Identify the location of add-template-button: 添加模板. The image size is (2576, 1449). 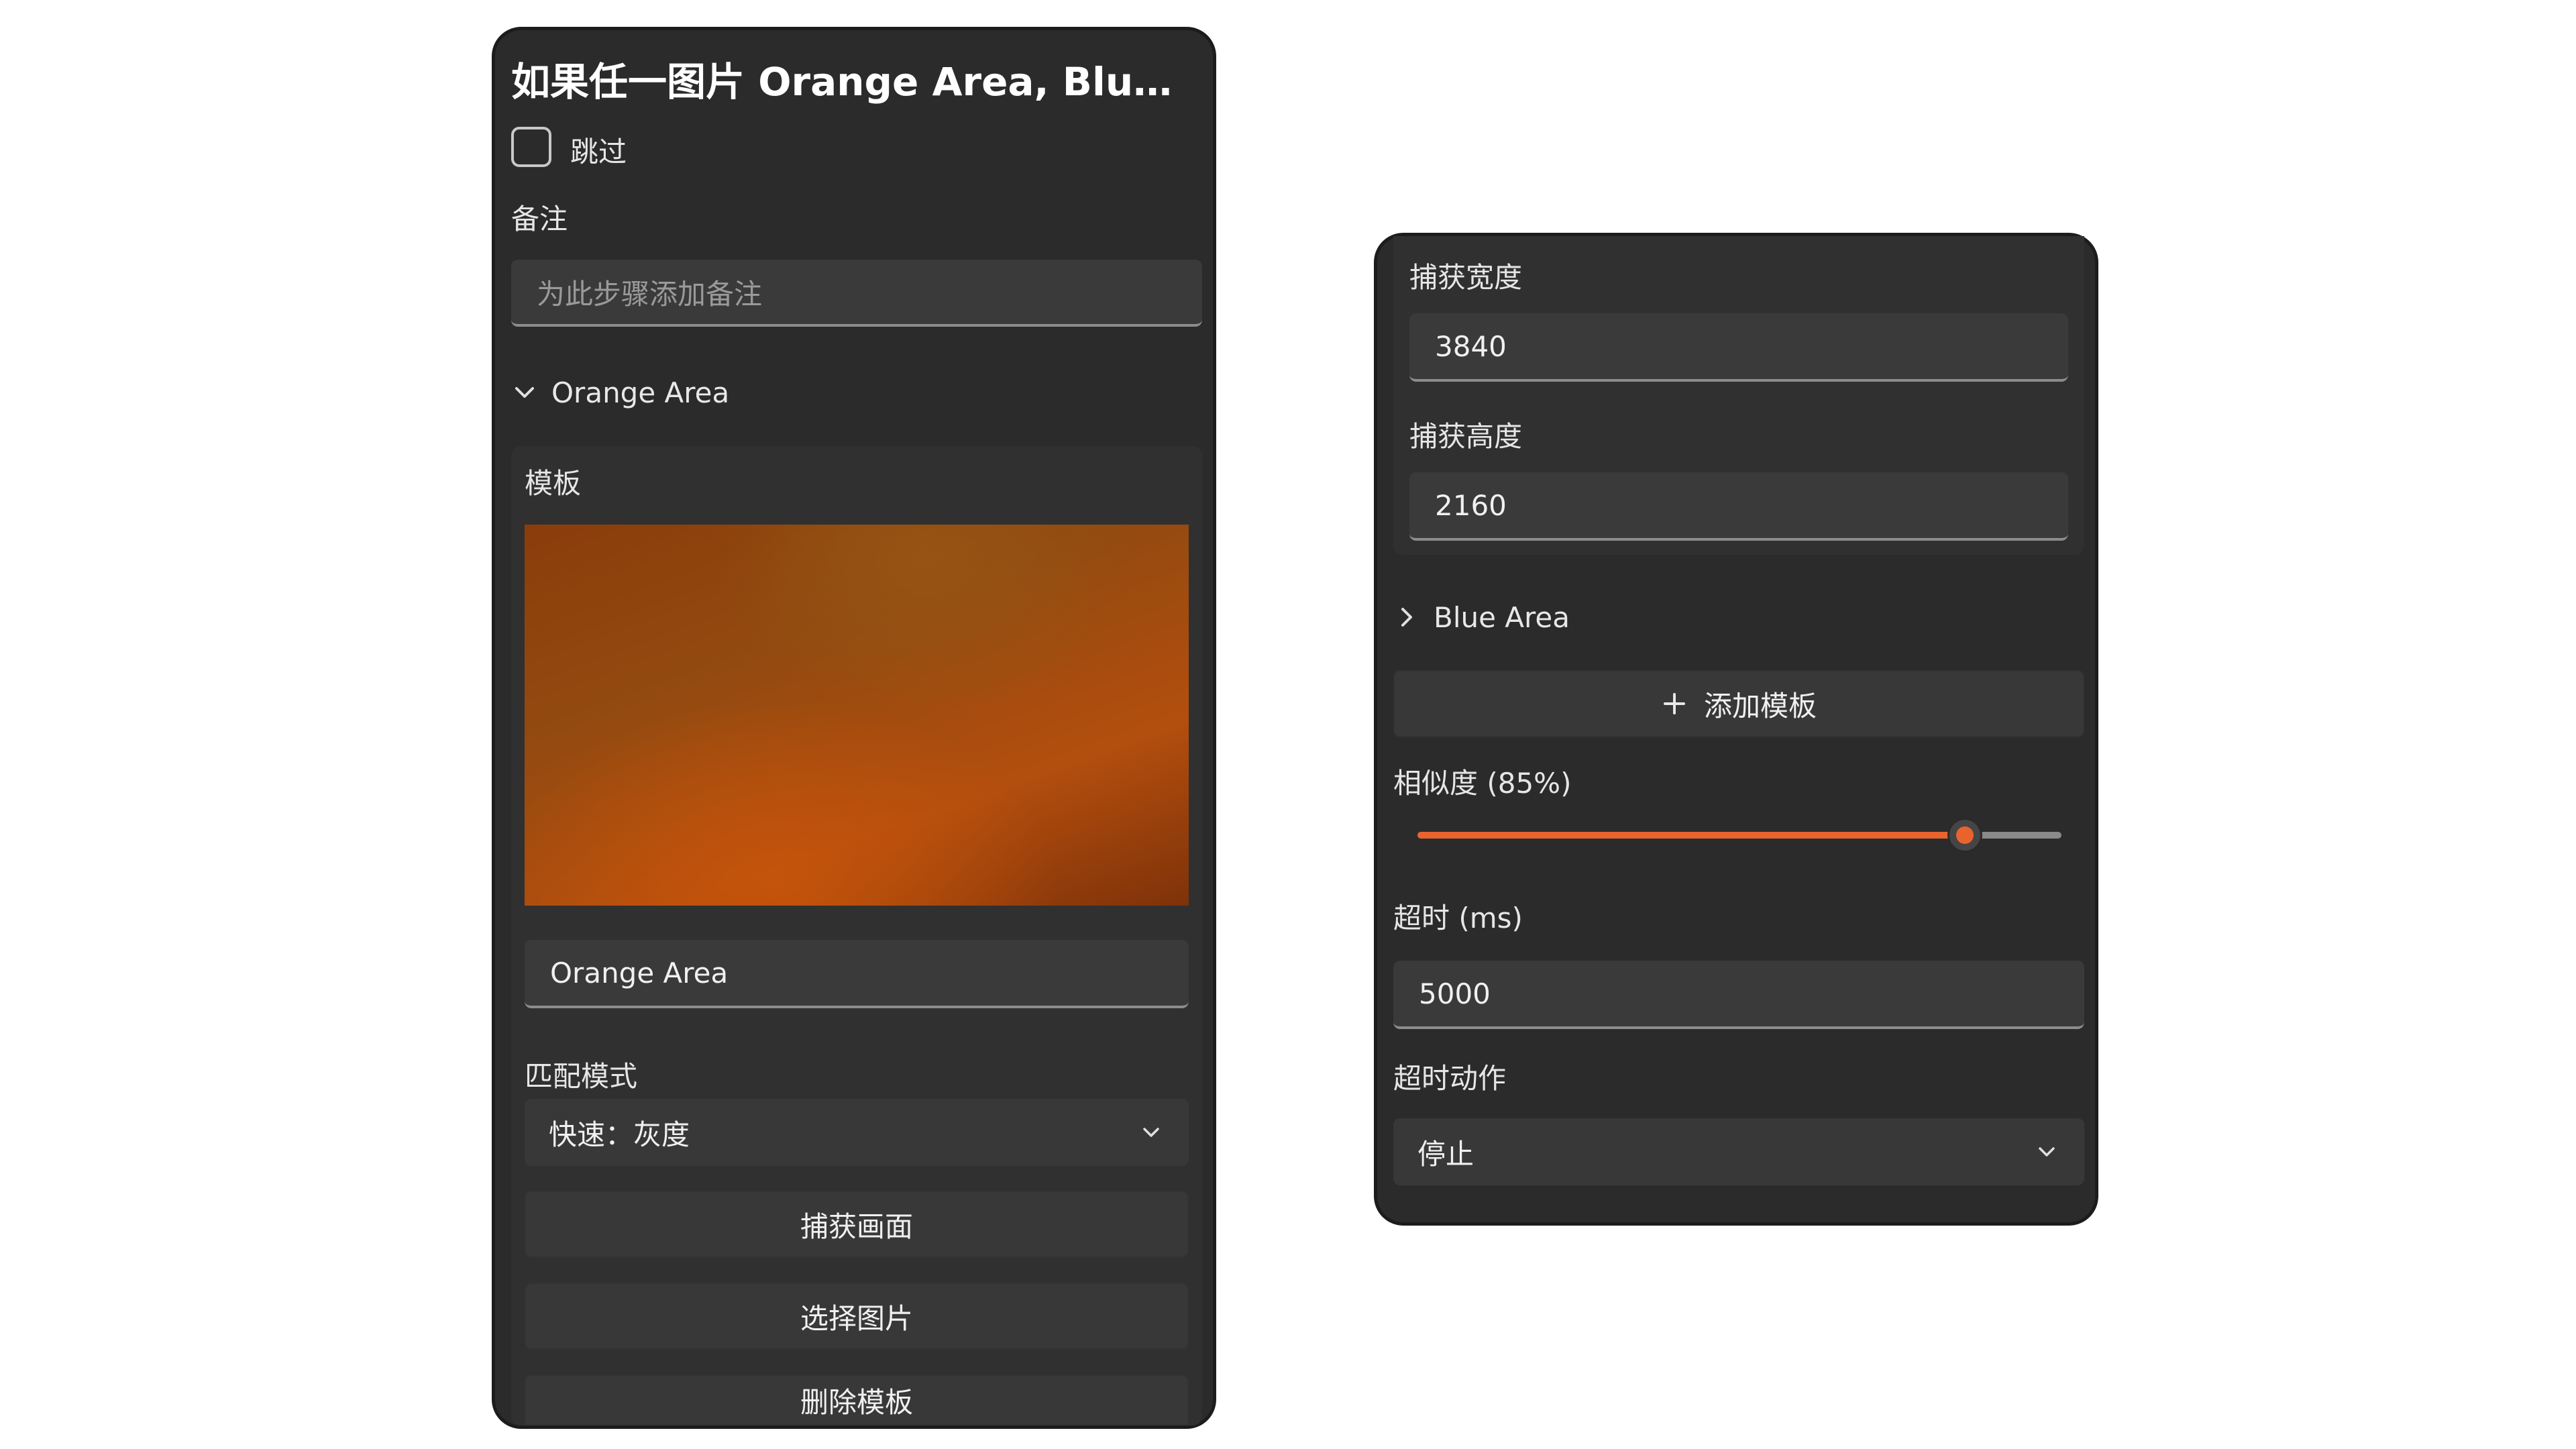
(1738, 703).